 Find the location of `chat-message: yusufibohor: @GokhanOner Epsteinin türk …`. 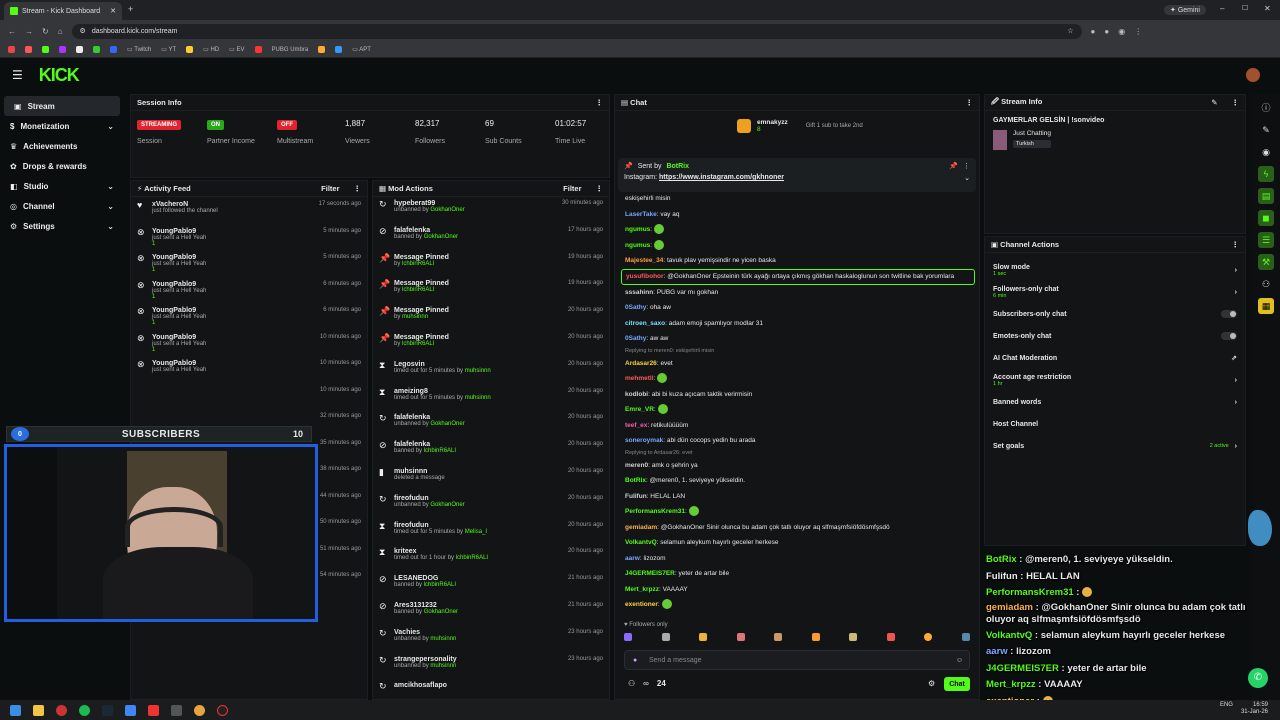

chat-message: yusufibohor: @GokhanOner Epsteinin türk … is located at coordinates (798, 276).